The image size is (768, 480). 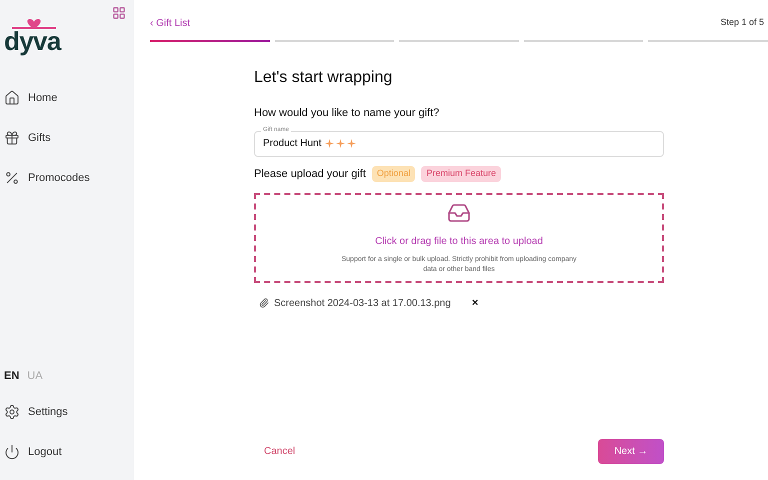 I want to click on upload-label: Please upload your gift, so click(x=310, y=174).